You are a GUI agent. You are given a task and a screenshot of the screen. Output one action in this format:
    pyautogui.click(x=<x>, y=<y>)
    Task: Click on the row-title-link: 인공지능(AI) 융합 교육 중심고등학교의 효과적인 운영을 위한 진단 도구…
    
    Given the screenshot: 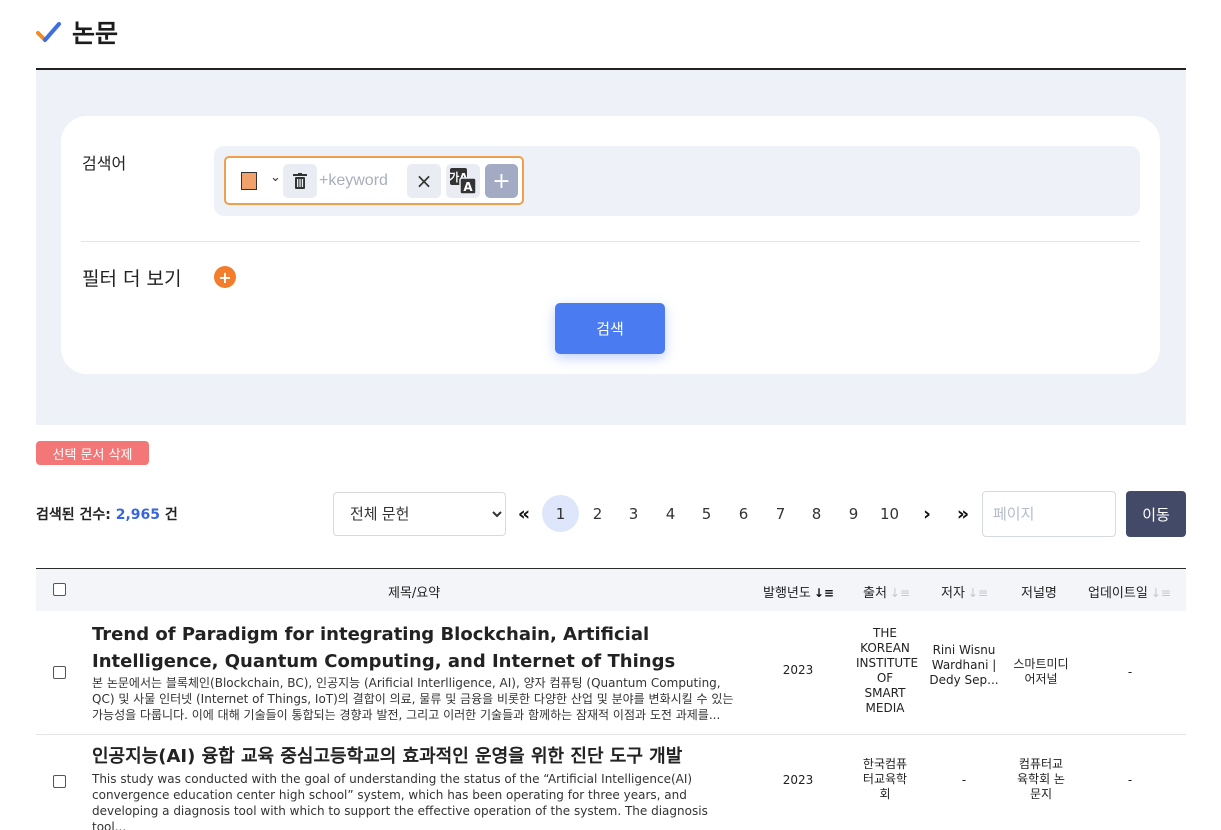 What is the action you would take?
    pyautogui.click(x=422, y=756)
    